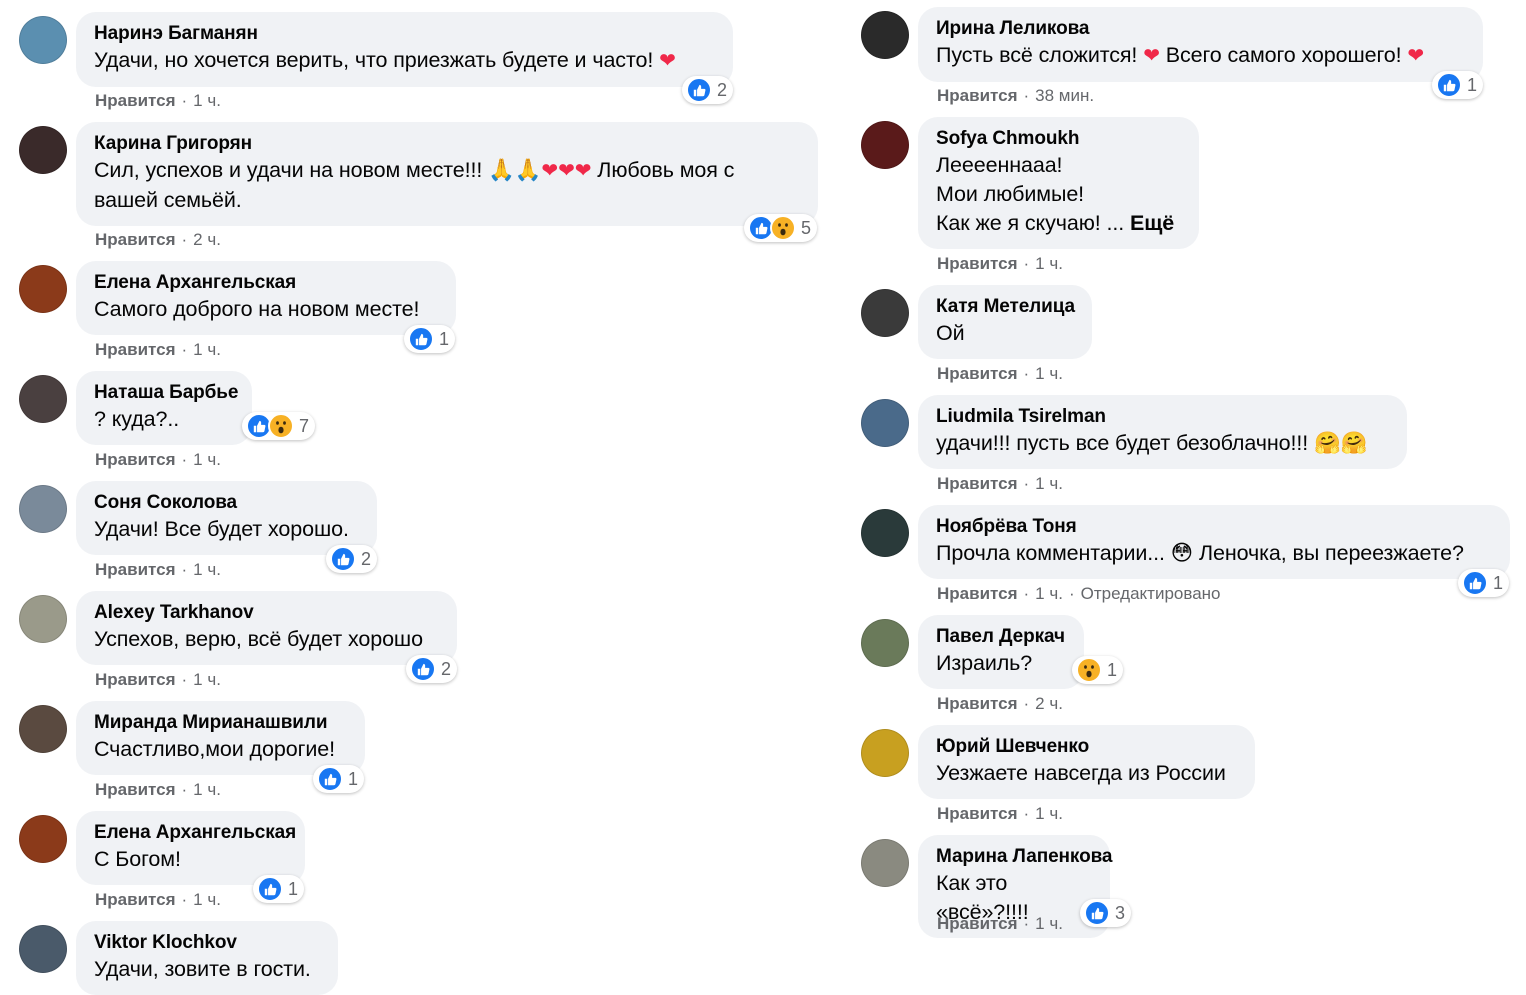  Describe the element at coordinates (226, 518) in the screenshot. I see `comment-bubble: Соня Соколова Удачи! Все будет хорошо.` at that location.